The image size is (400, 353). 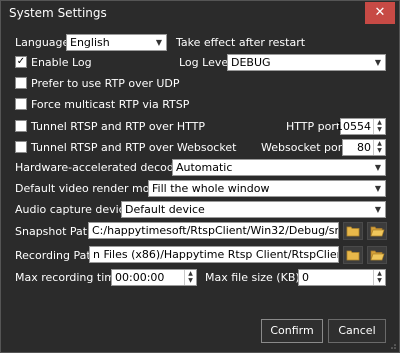 What do you see at coordinates (110, 104) in the screenshot?
I see `force-multicast-label: Force multicast RTP via RTSP` at bounding box center [110, 104].